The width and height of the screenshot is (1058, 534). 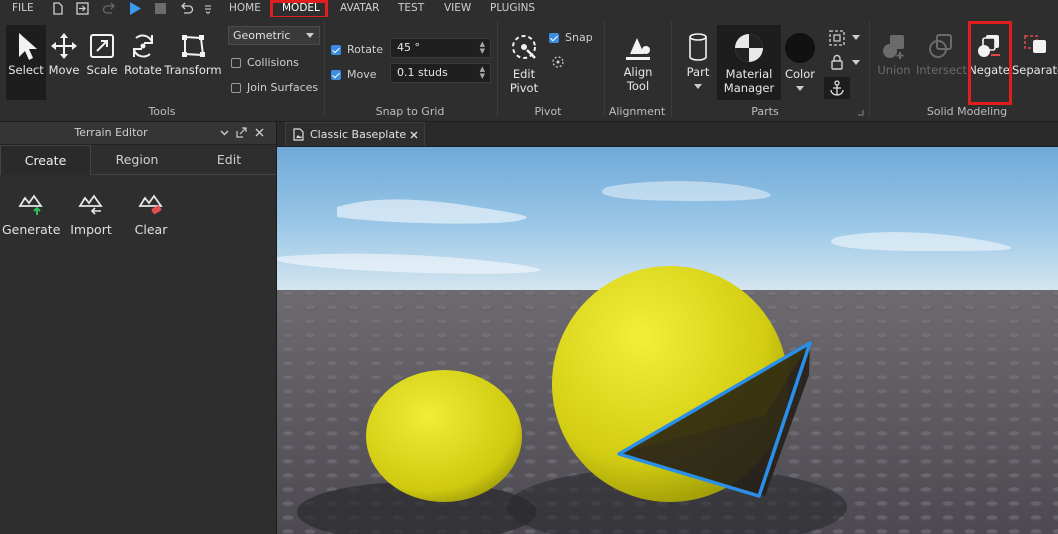 What do you see at coordinates (444, 436) in the screenshot?
I see `small-sphere` at bounding box center [444, 436].